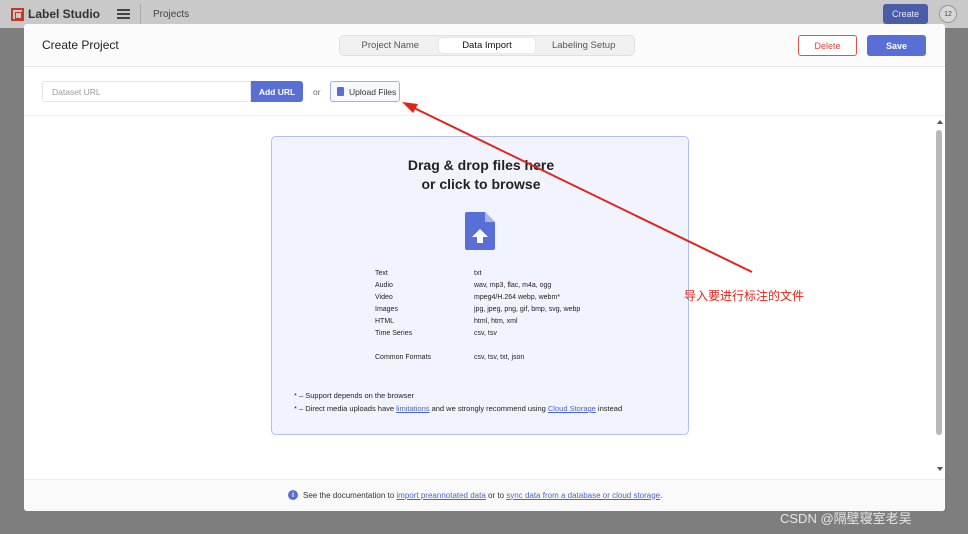 The height and width of the screenshot is (534, 968). I want to click on add-url-button: Add URL, so click(277, 91).